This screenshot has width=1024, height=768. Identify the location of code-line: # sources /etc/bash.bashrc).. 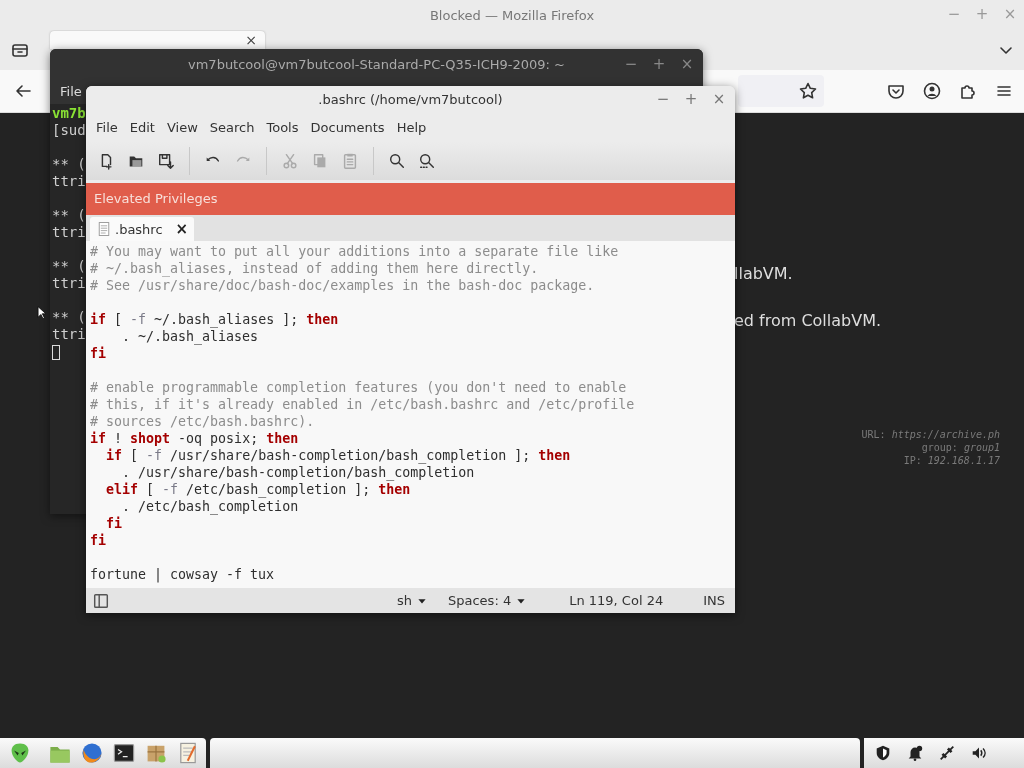
(202, 421).